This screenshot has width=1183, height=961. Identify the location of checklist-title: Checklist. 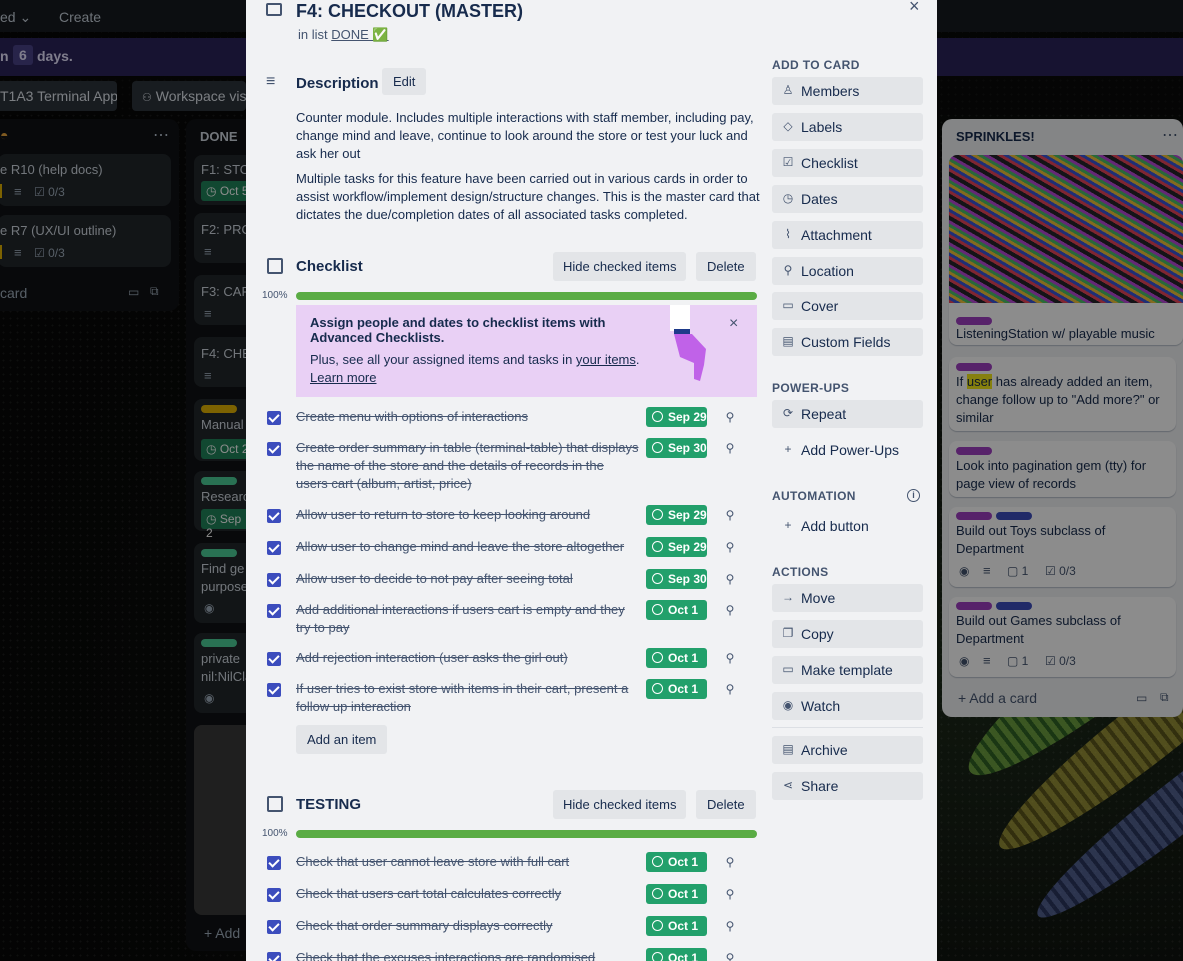
(329, 266).